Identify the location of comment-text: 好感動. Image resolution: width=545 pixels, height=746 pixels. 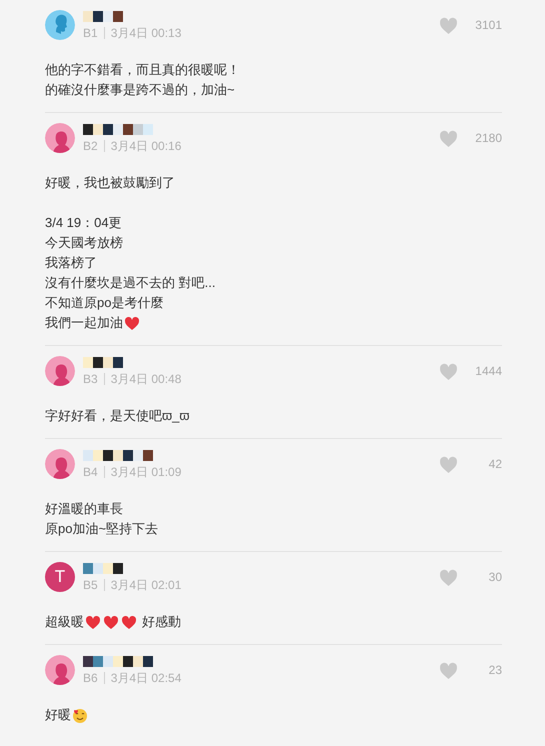
(161, 622).